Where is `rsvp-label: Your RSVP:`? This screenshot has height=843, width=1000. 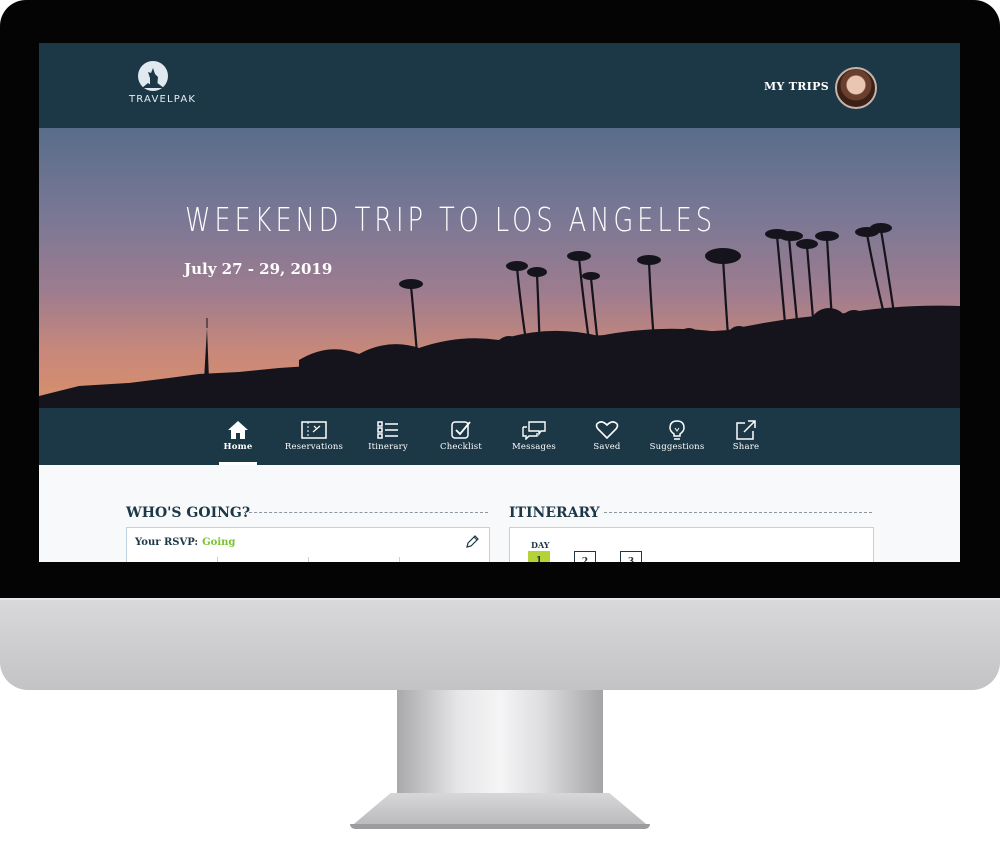 rsvp-label: Your RSVP: is located at coordinates (167, 542).